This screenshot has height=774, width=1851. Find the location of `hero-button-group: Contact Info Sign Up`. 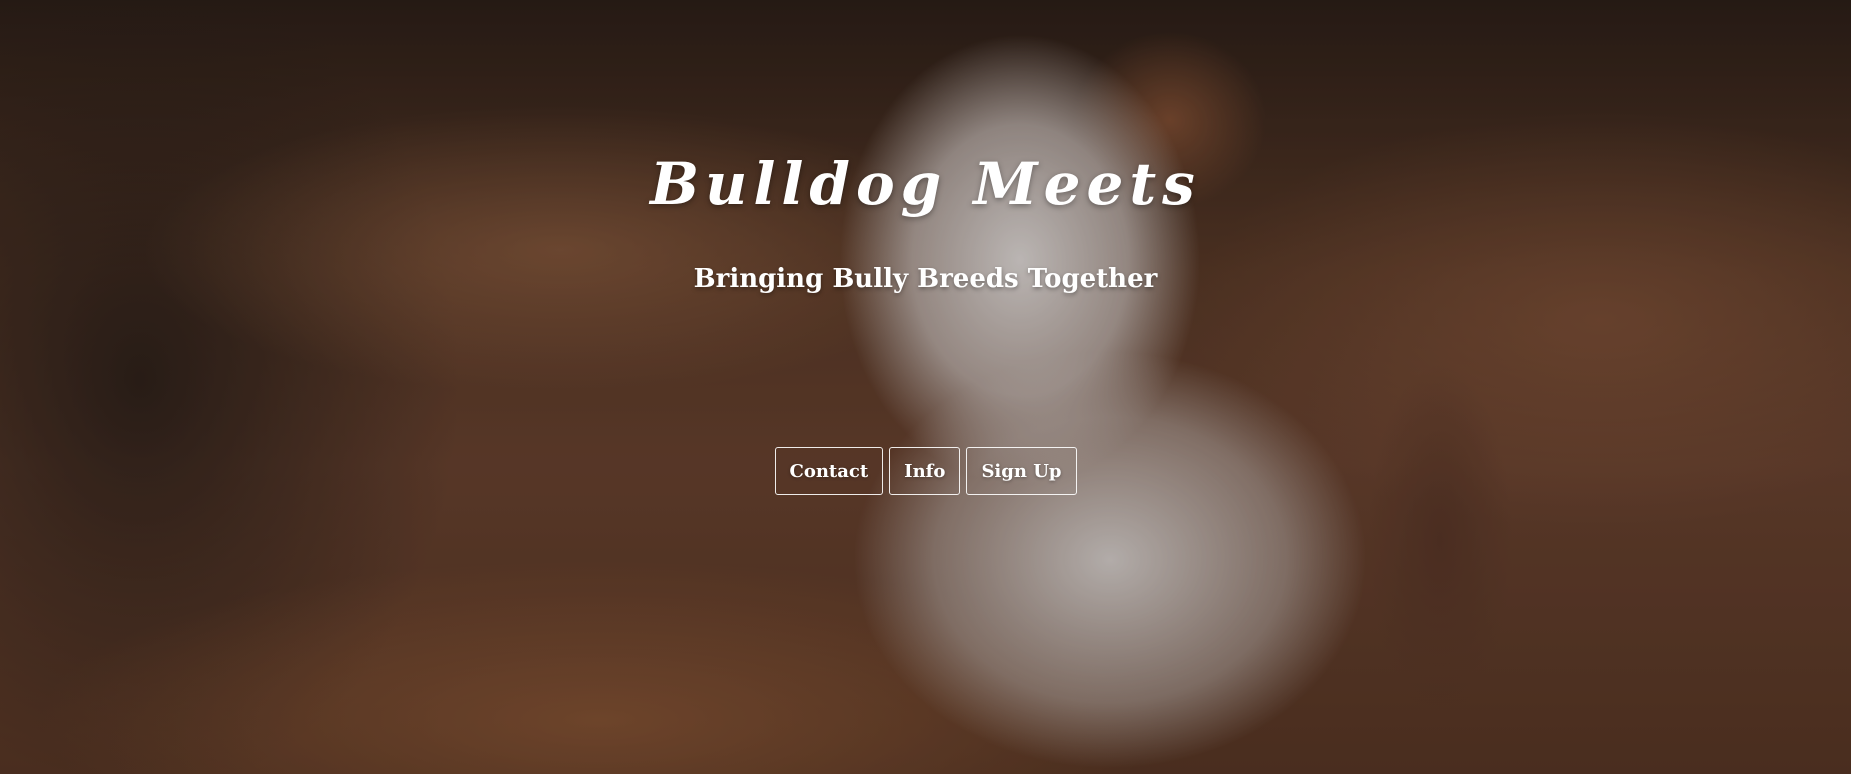

hero-button-group: Contact Info Sign Up is located at coordinates (925, 471).